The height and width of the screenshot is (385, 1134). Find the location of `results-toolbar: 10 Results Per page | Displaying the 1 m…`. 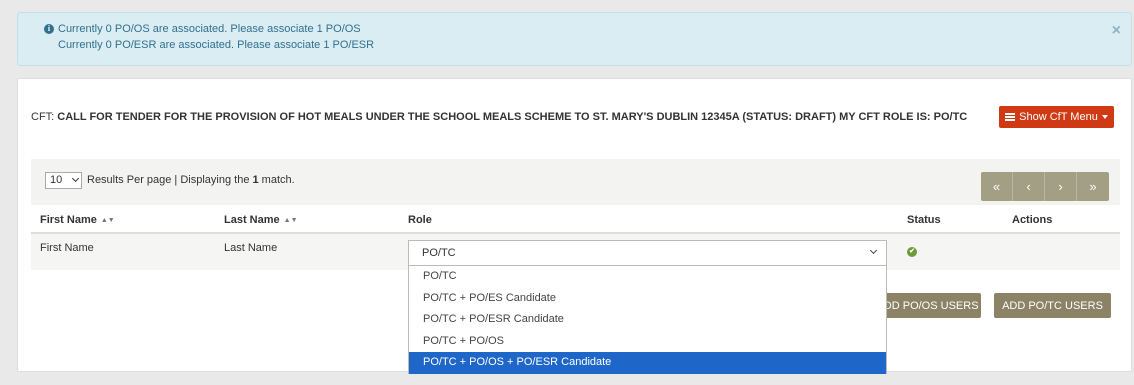

results-toolbar: 10 Results Per page | Displaying the 1 m… is located at coordinates (575, 182).